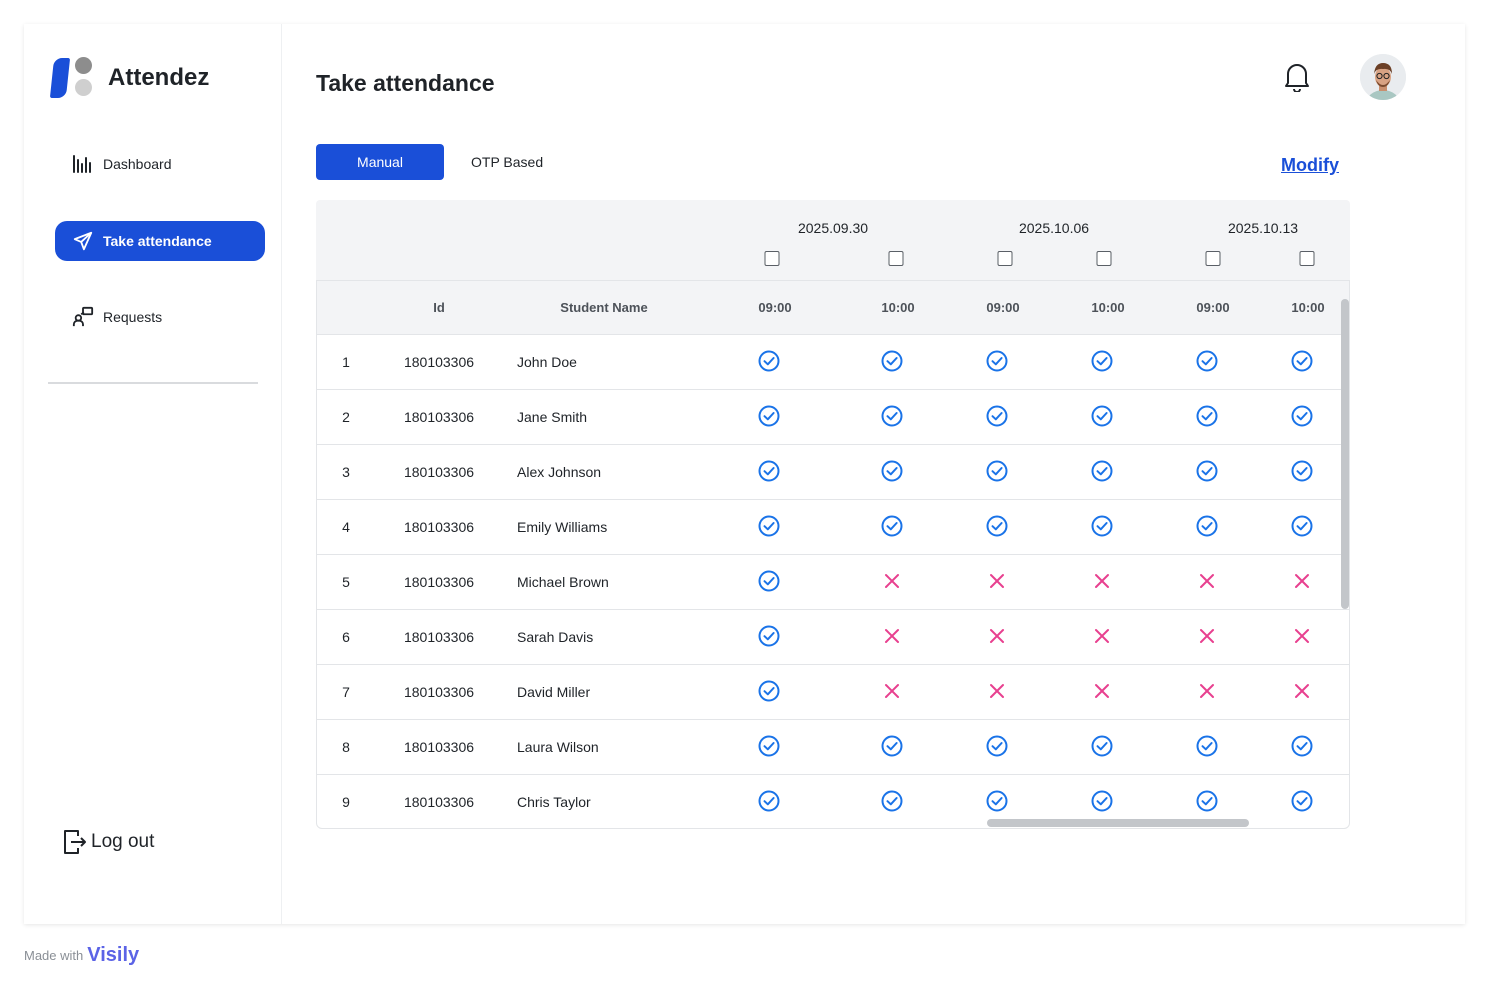 This screenshot has width=1488, height=988. Describe the element at coordinates (113, 955) in the screenshot. I see `visily-brand: Visily` at that location.